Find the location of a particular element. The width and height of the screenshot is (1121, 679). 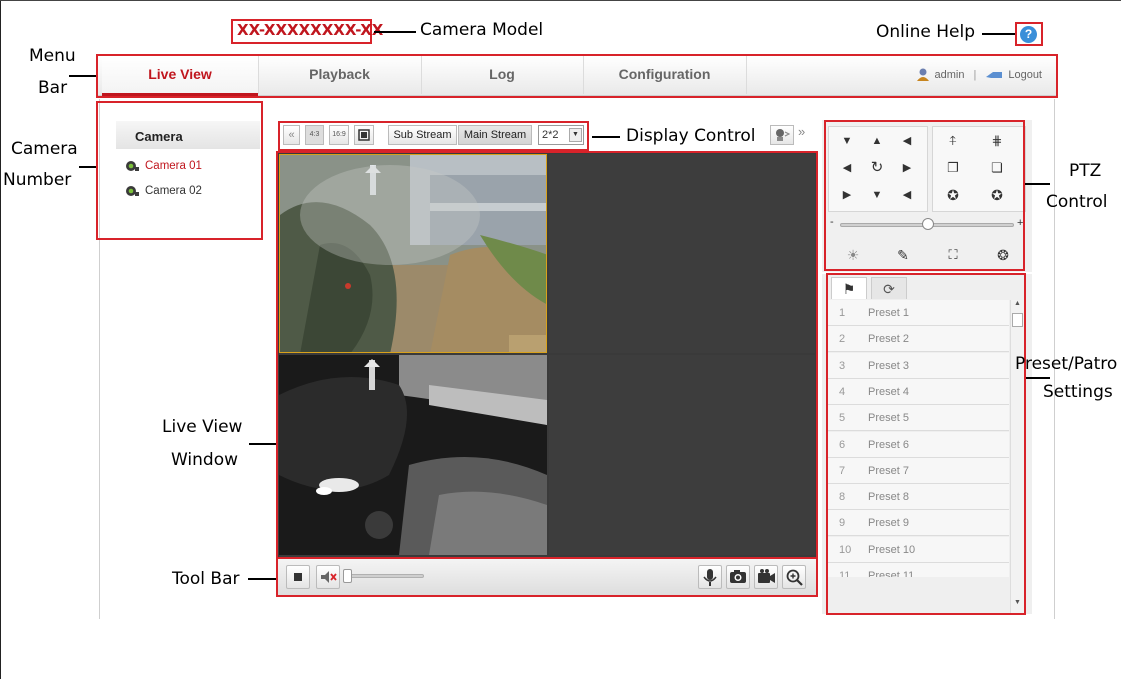

ptz-camera-icon is located at coordinates (783, 135).